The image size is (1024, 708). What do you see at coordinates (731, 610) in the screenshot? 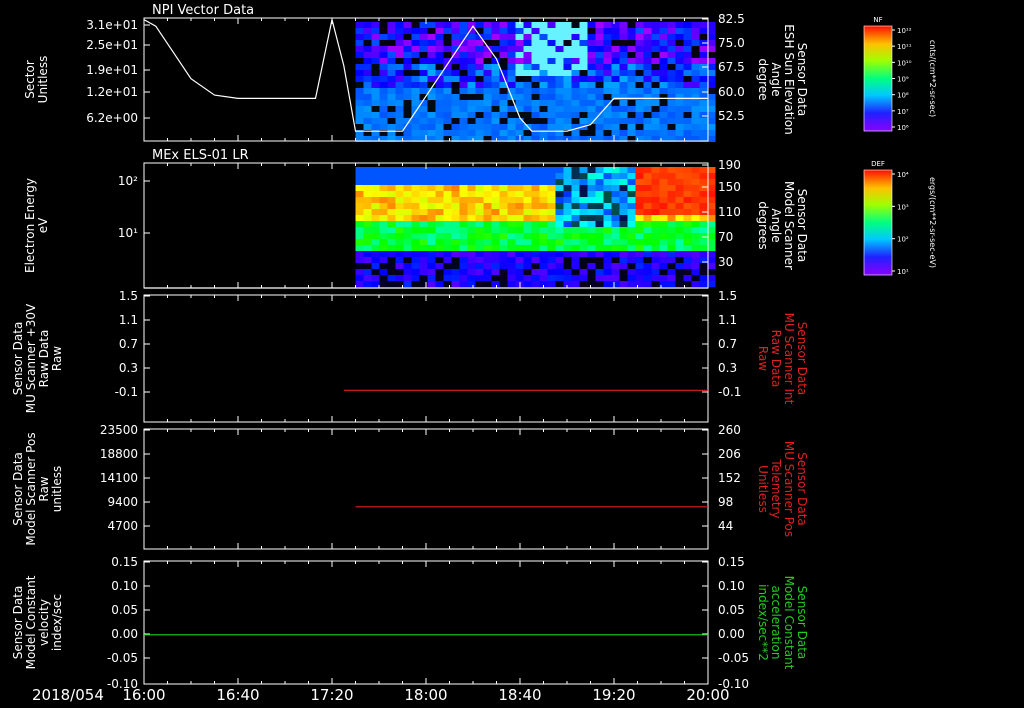
I see `right-tick-label: 0.05` at bounding box center [731, 610].